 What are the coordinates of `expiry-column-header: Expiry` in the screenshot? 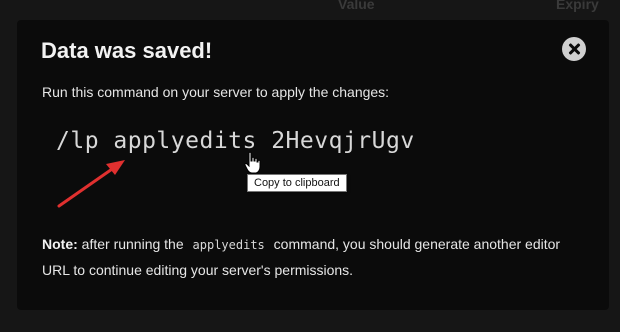 It's located at (577, 6).